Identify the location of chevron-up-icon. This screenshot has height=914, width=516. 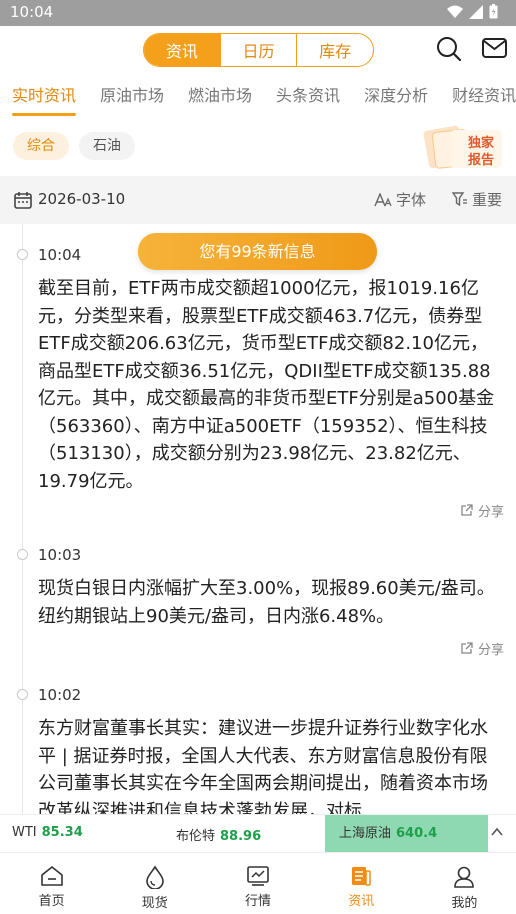
(497, 832).